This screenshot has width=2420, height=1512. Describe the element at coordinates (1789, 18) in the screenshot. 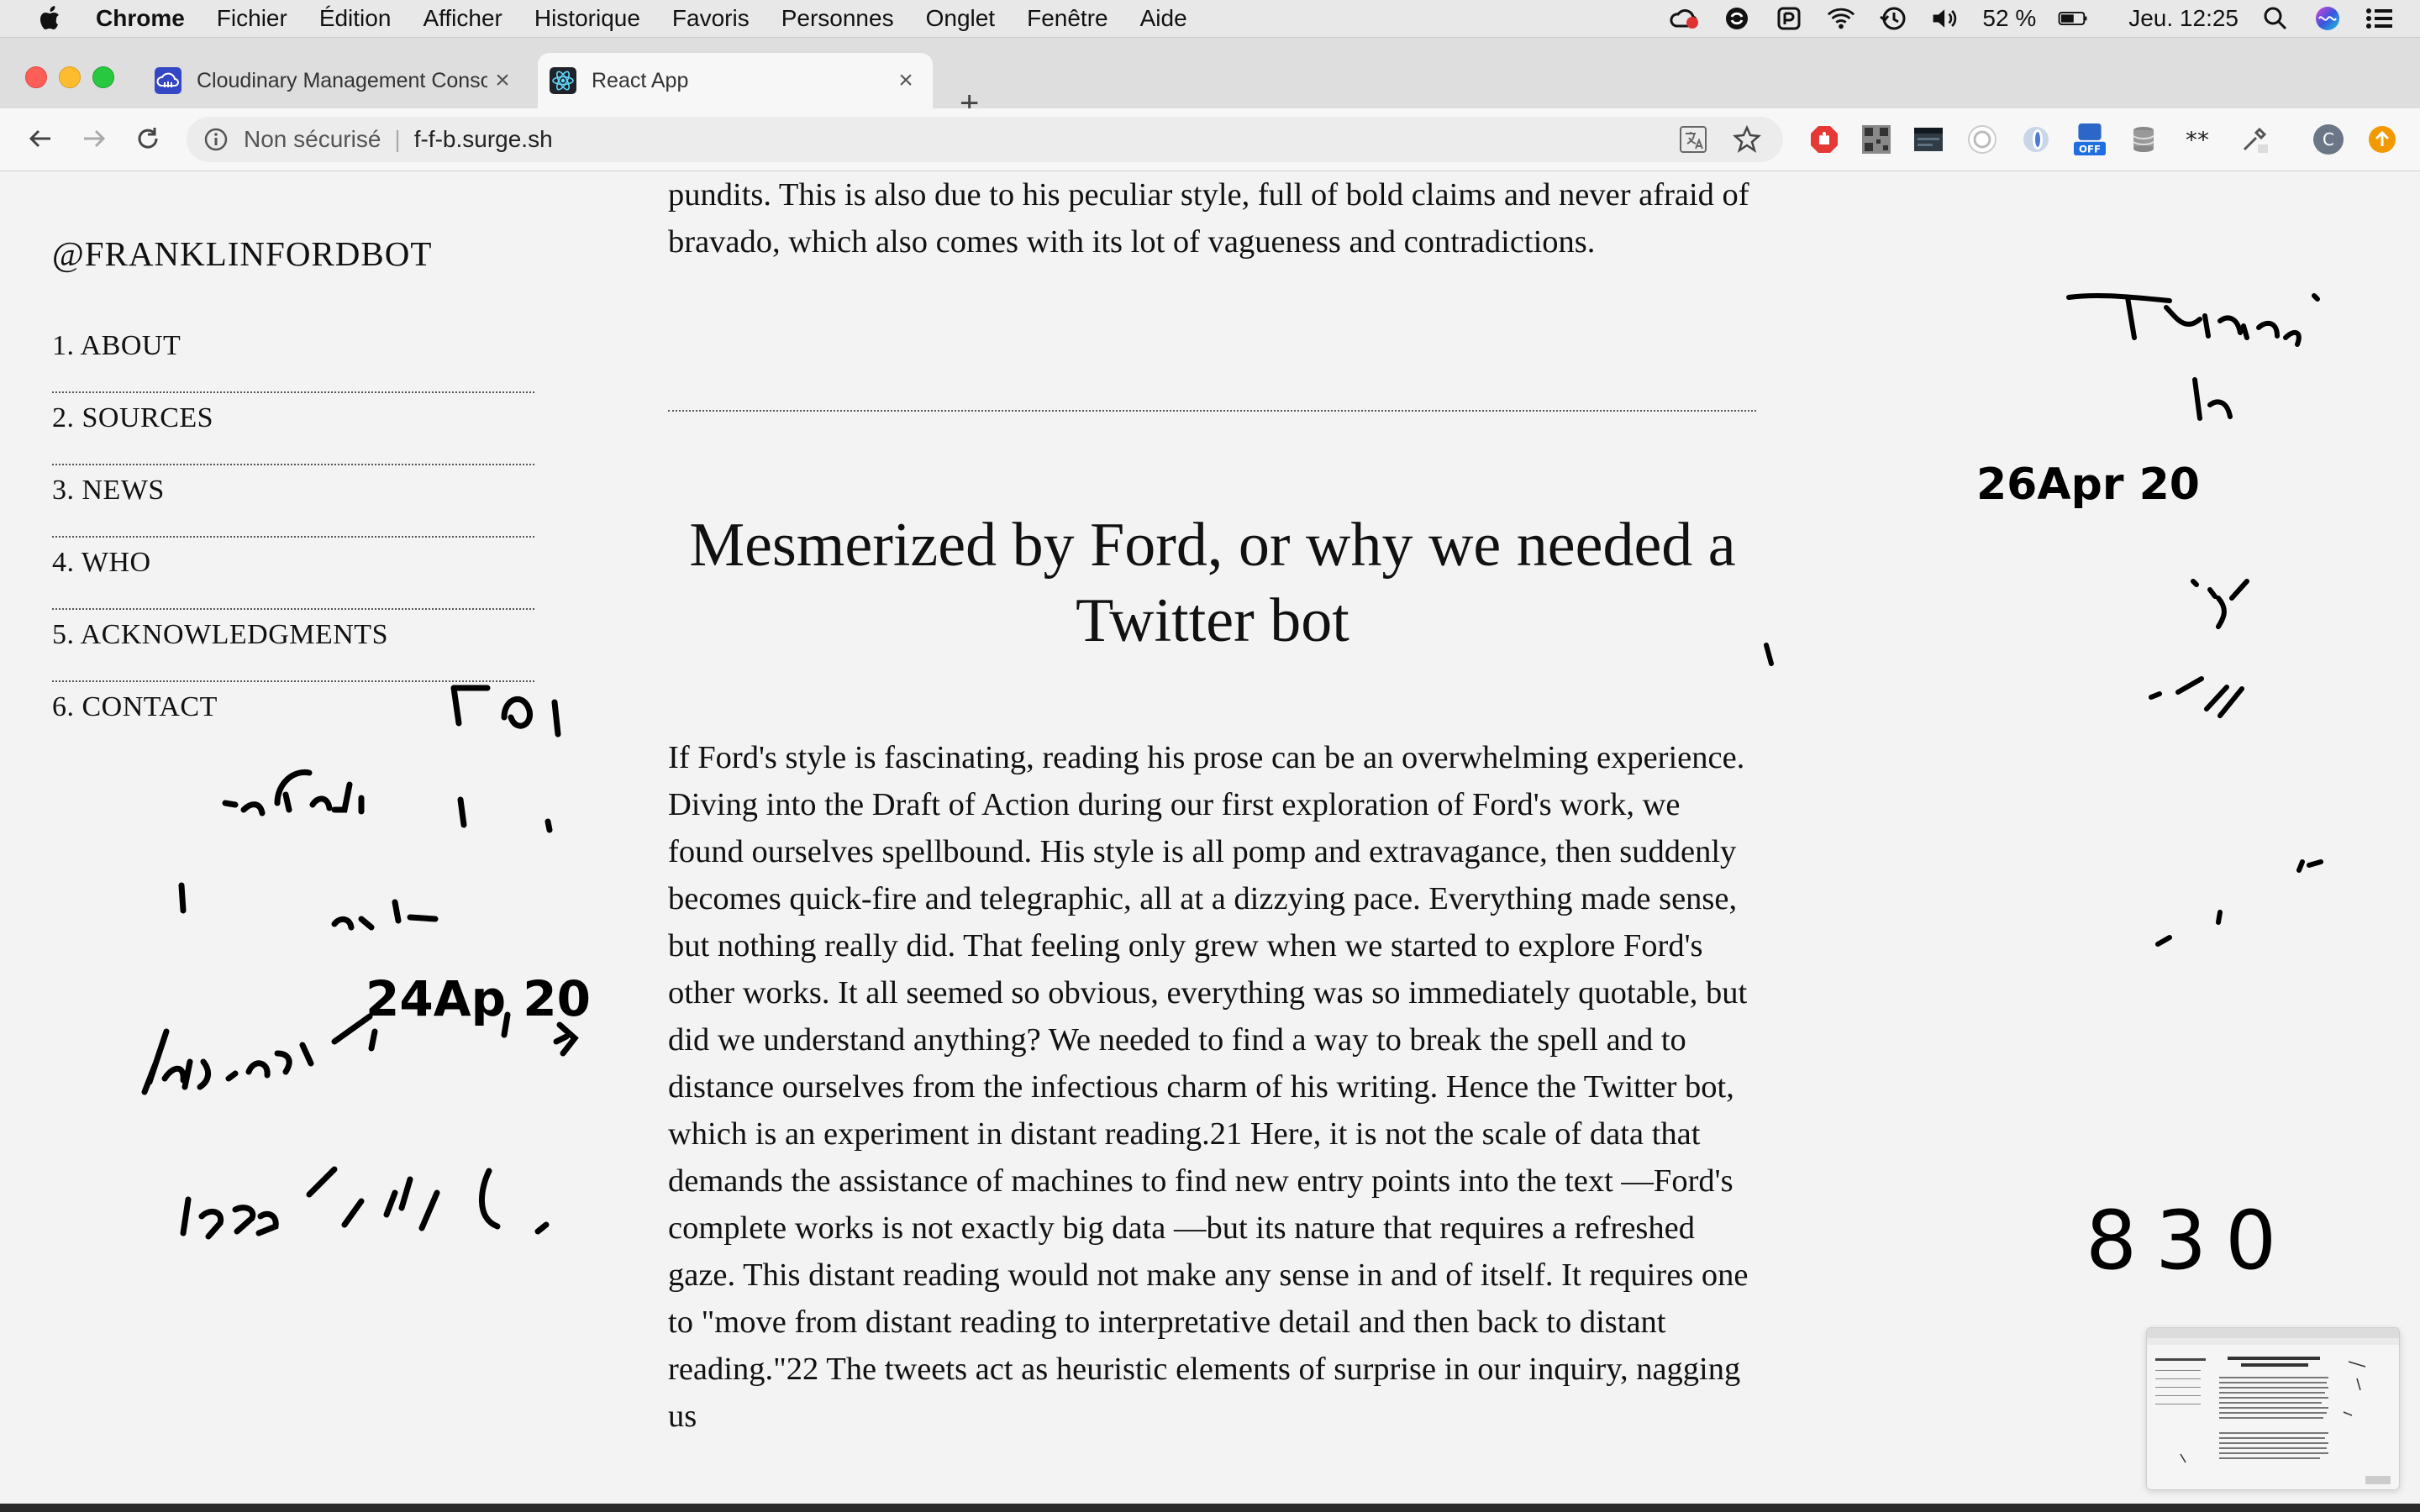

I see `pocket-icon` at that location.